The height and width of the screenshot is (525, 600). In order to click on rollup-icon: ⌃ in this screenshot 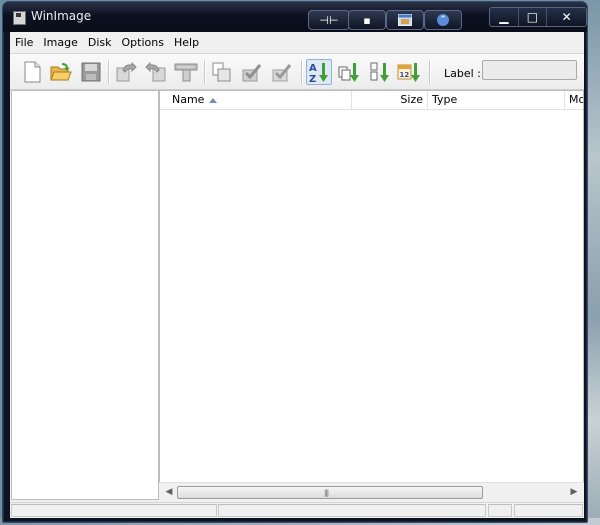, I will do `click(443, 20)`.